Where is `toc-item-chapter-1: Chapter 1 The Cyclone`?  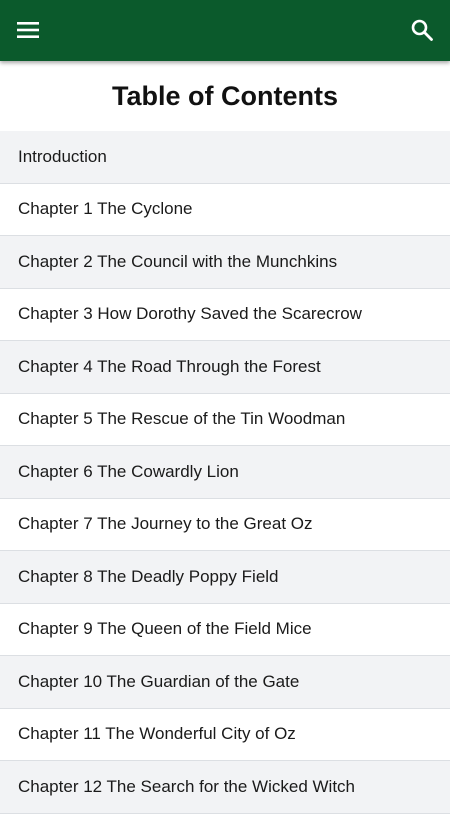 toc-item-chapter-1: Chapter 1 The Cyclone is located at coordinates (225, 210).